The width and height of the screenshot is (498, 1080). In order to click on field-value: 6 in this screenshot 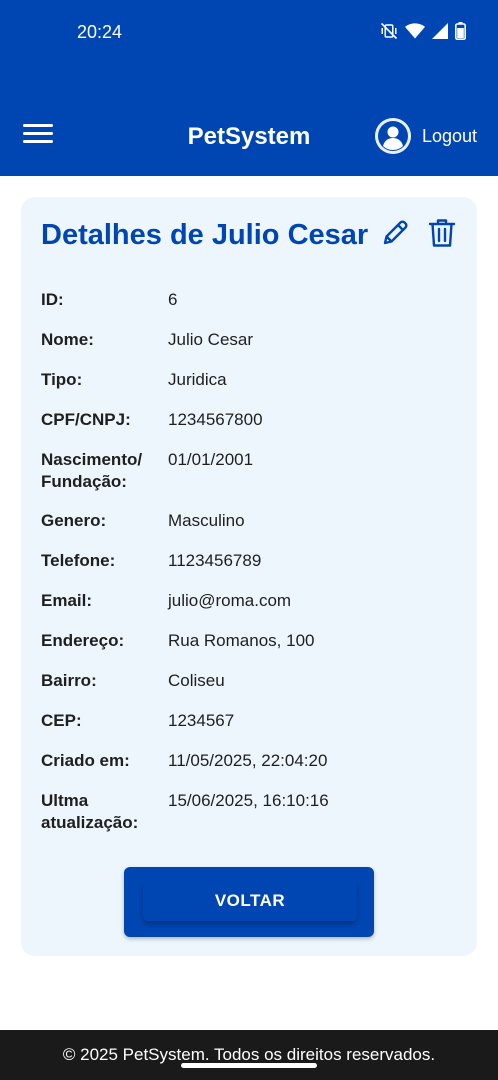, I will do `click(173, 299)`.